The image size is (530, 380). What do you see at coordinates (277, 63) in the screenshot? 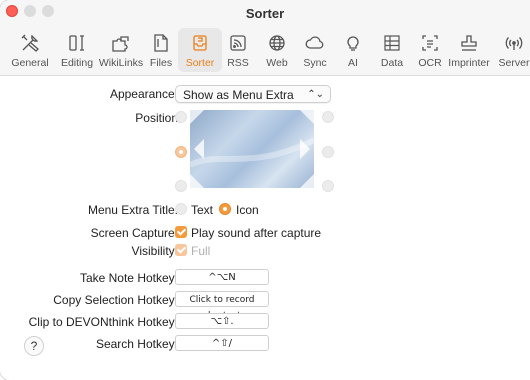
I see `tab-label: Web` at bounding box center [277, 63].